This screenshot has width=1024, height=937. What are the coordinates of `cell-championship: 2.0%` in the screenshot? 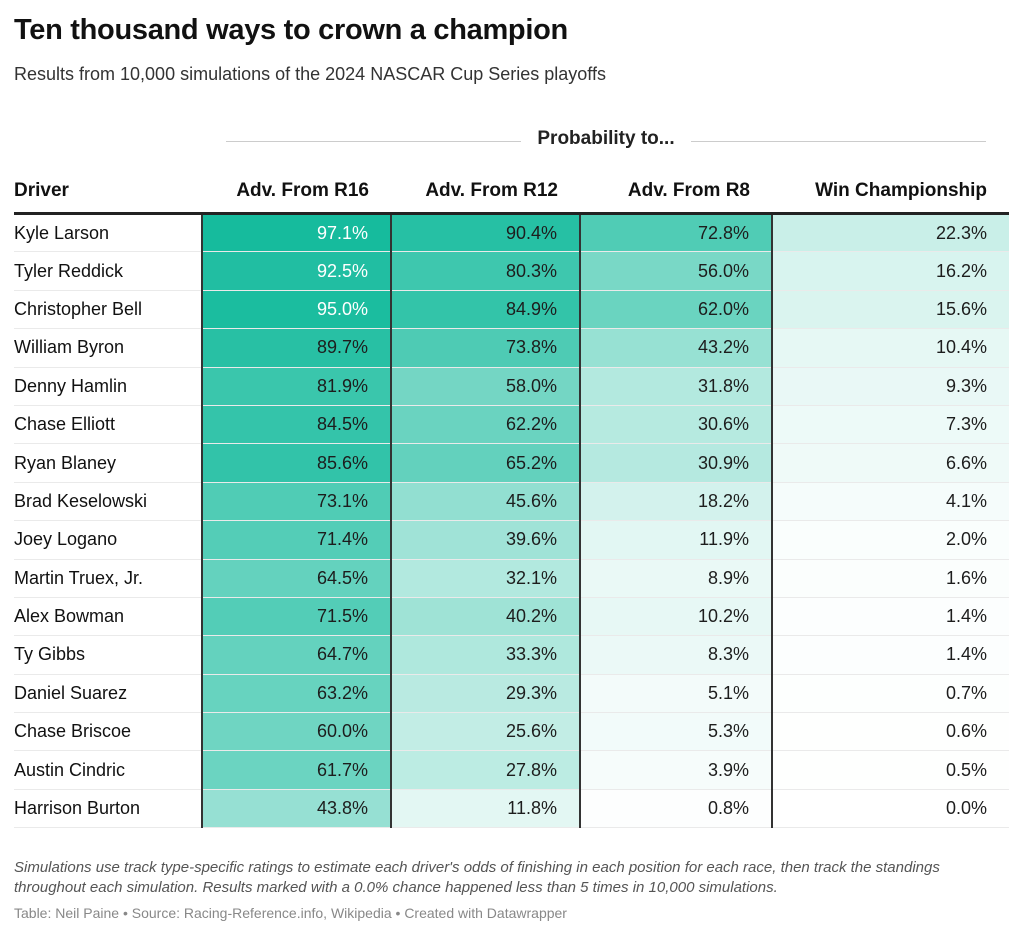 It's located at (890, 540).